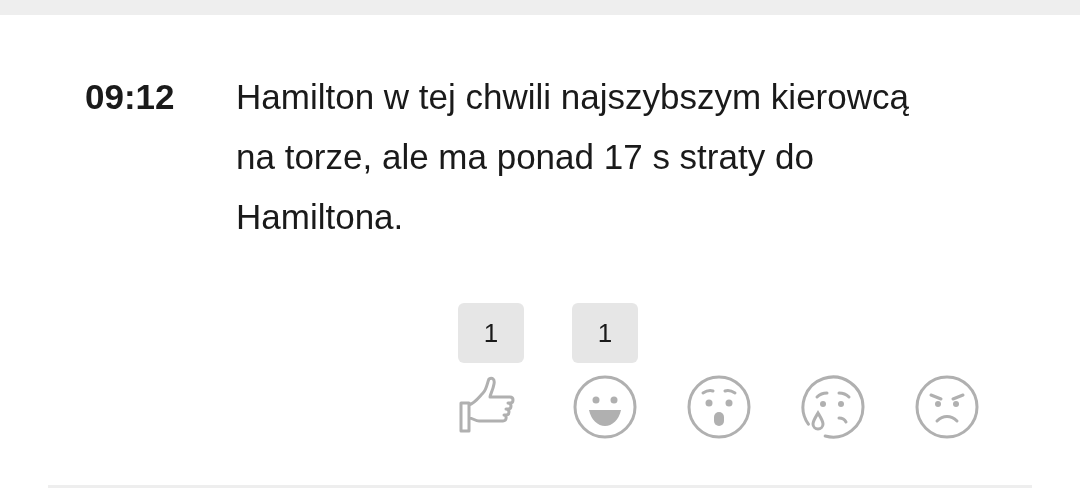 The height and width of the screenshot is (499, 1080). Describe the element at coordinates (719, 407) in the screenshot. I see `surprised-face-icon` at that location.